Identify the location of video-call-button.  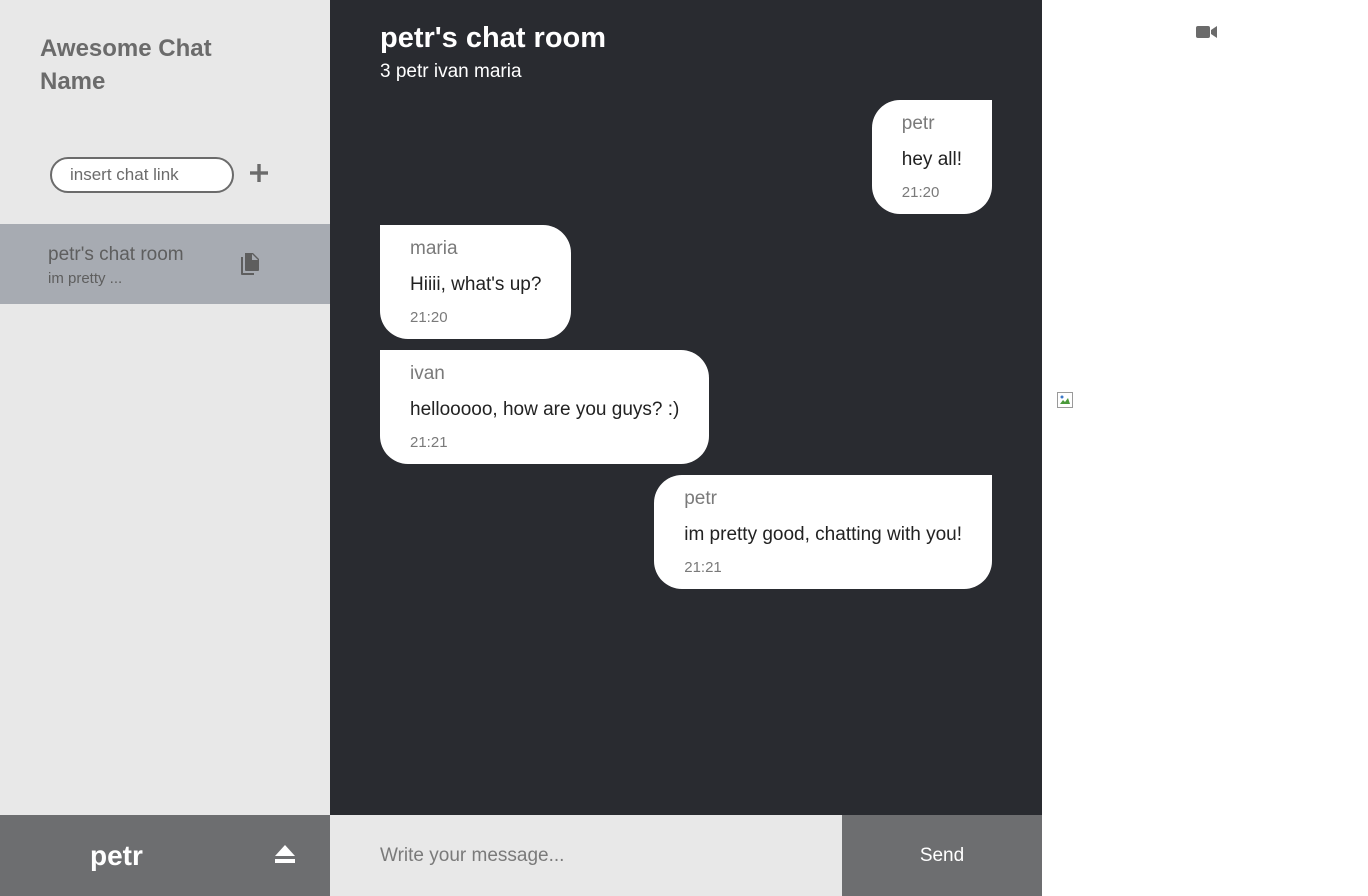
(1207, 32).